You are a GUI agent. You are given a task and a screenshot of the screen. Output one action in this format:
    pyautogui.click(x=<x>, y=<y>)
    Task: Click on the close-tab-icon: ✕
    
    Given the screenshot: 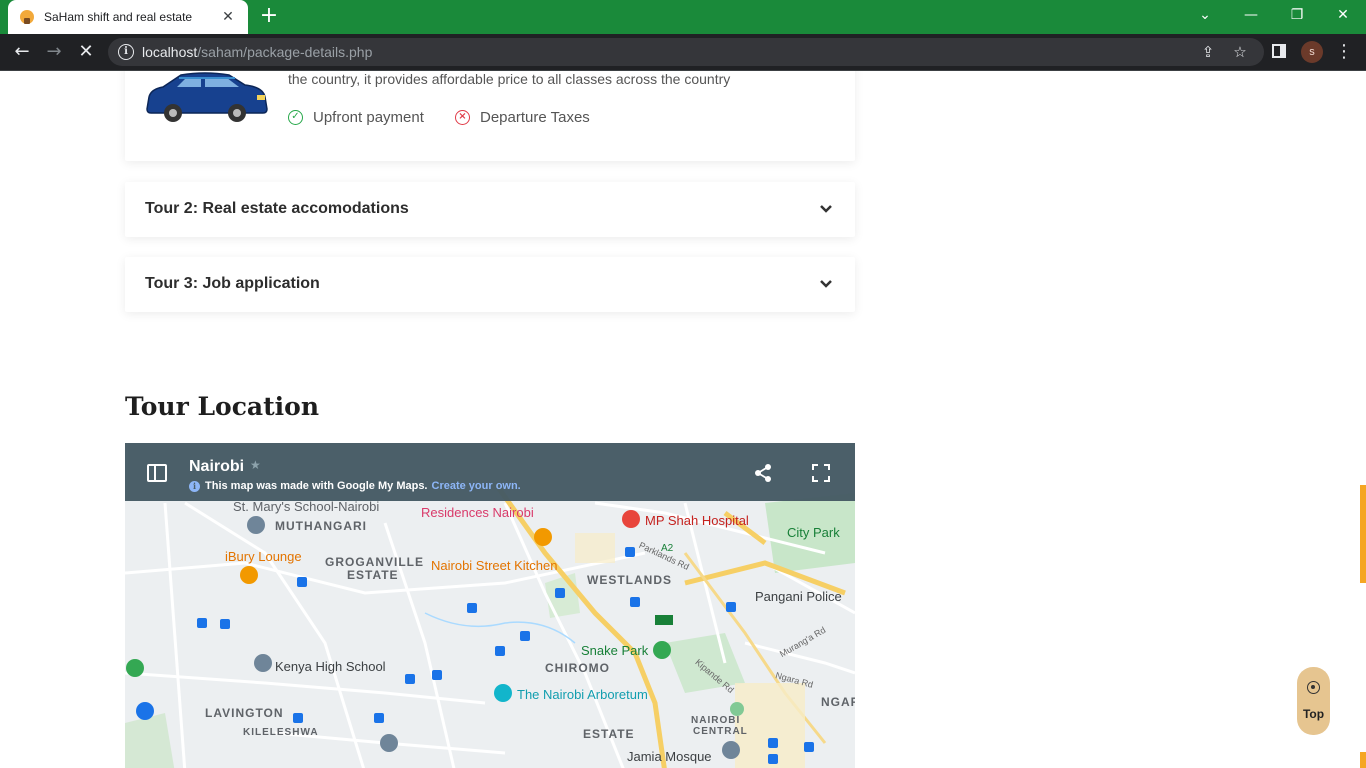 What is the action you would take?
    pyautogui.click(x=228, y=17)
    